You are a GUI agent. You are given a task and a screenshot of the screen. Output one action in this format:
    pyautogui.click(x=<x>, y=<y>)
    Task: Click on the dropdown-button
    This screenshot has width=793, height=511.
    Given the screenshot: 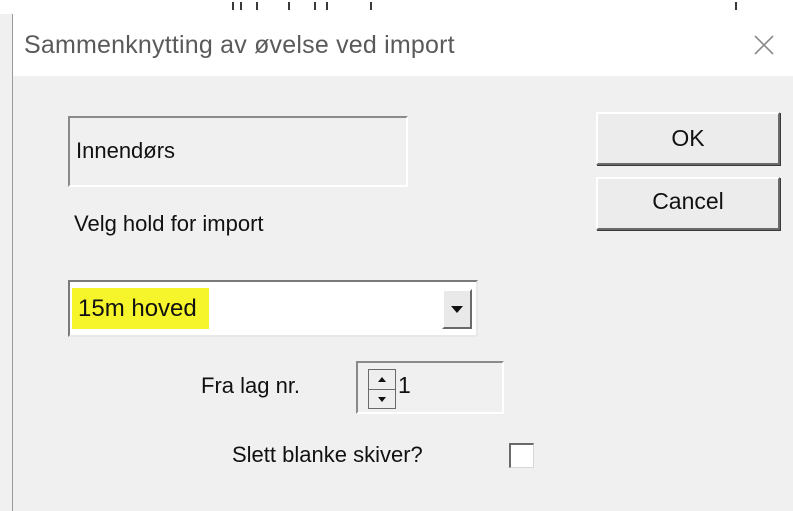 What is the action you would take?
    pyautogui.click(x=457, y=309)
    